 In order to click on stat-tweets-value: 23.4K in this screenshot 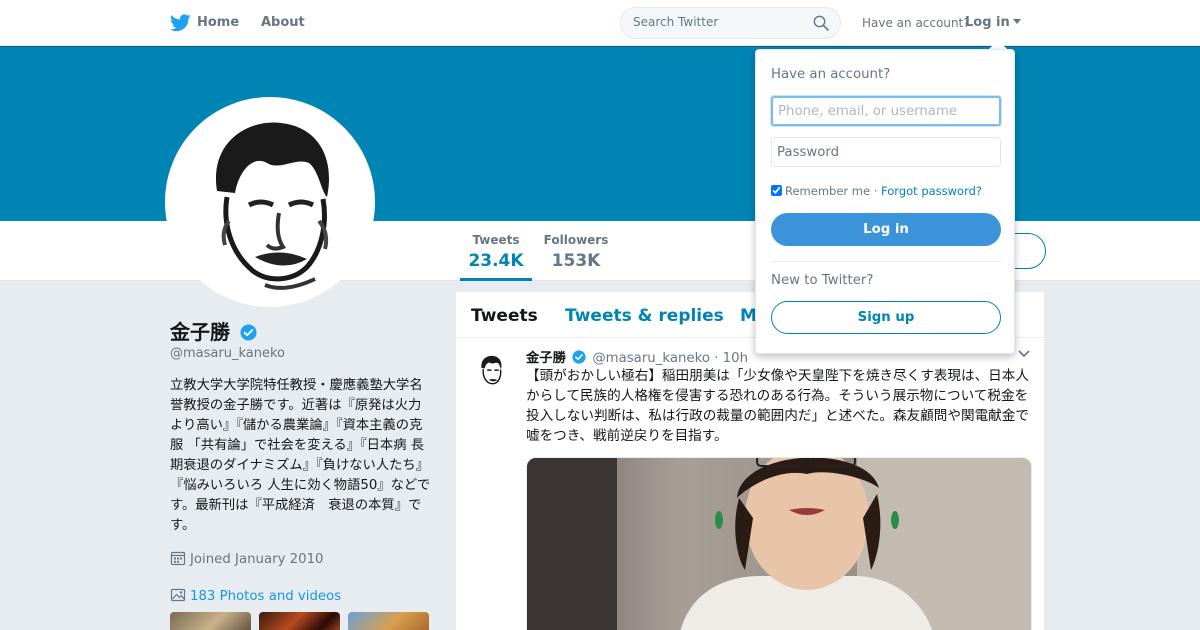, I will do `click(496, 261)`.